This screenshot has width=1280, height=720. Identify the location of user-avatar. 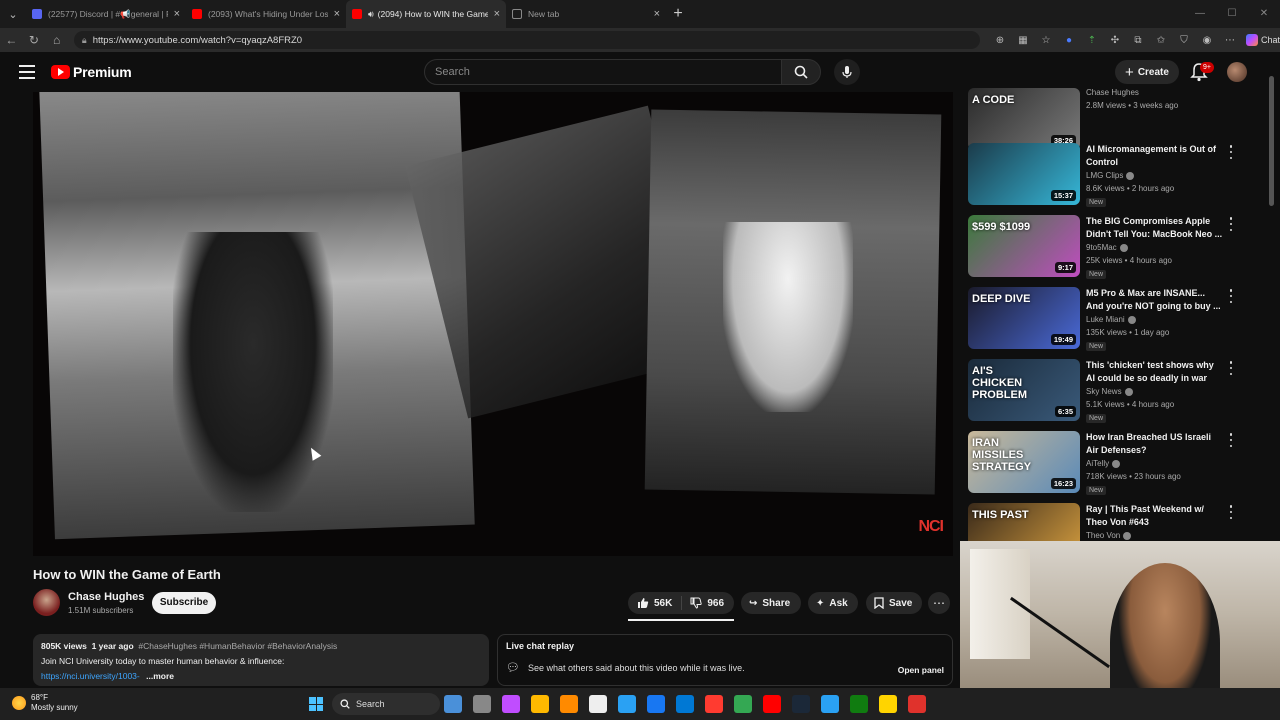
(1237, 72).